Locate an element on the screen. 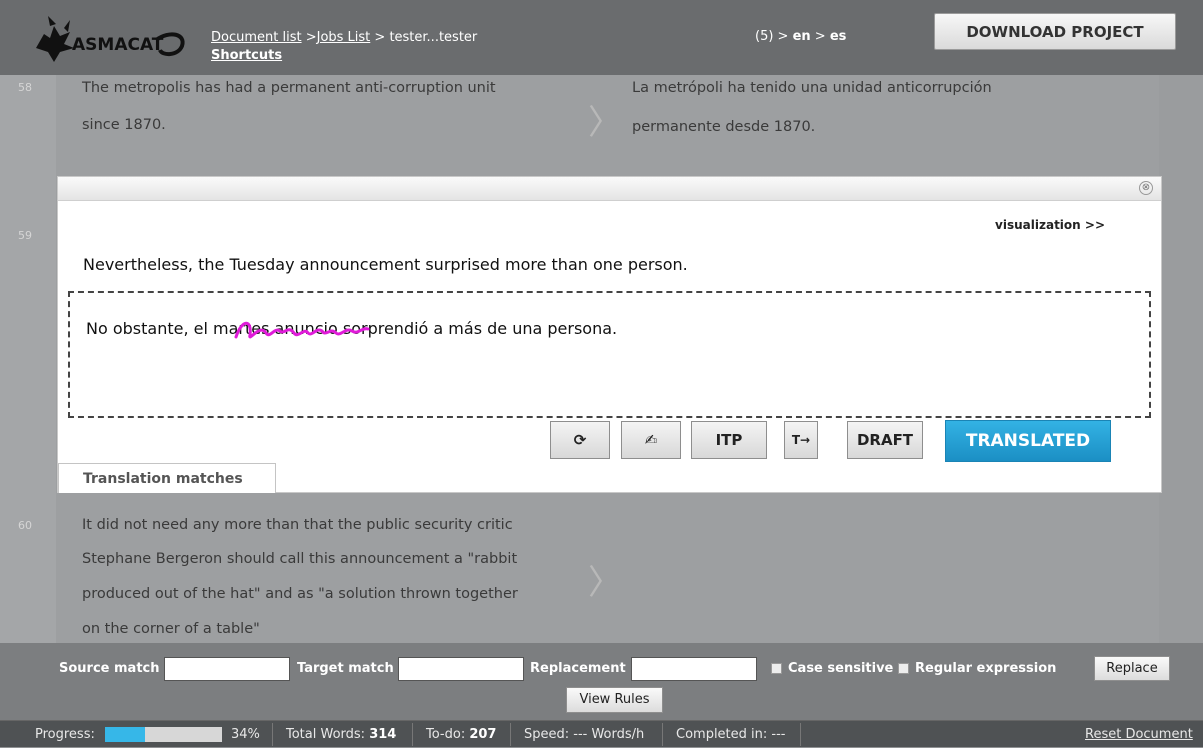 The height and width of the screenshot is (748, 1203). handwriting-stroke is located at coordinates (302, 330).